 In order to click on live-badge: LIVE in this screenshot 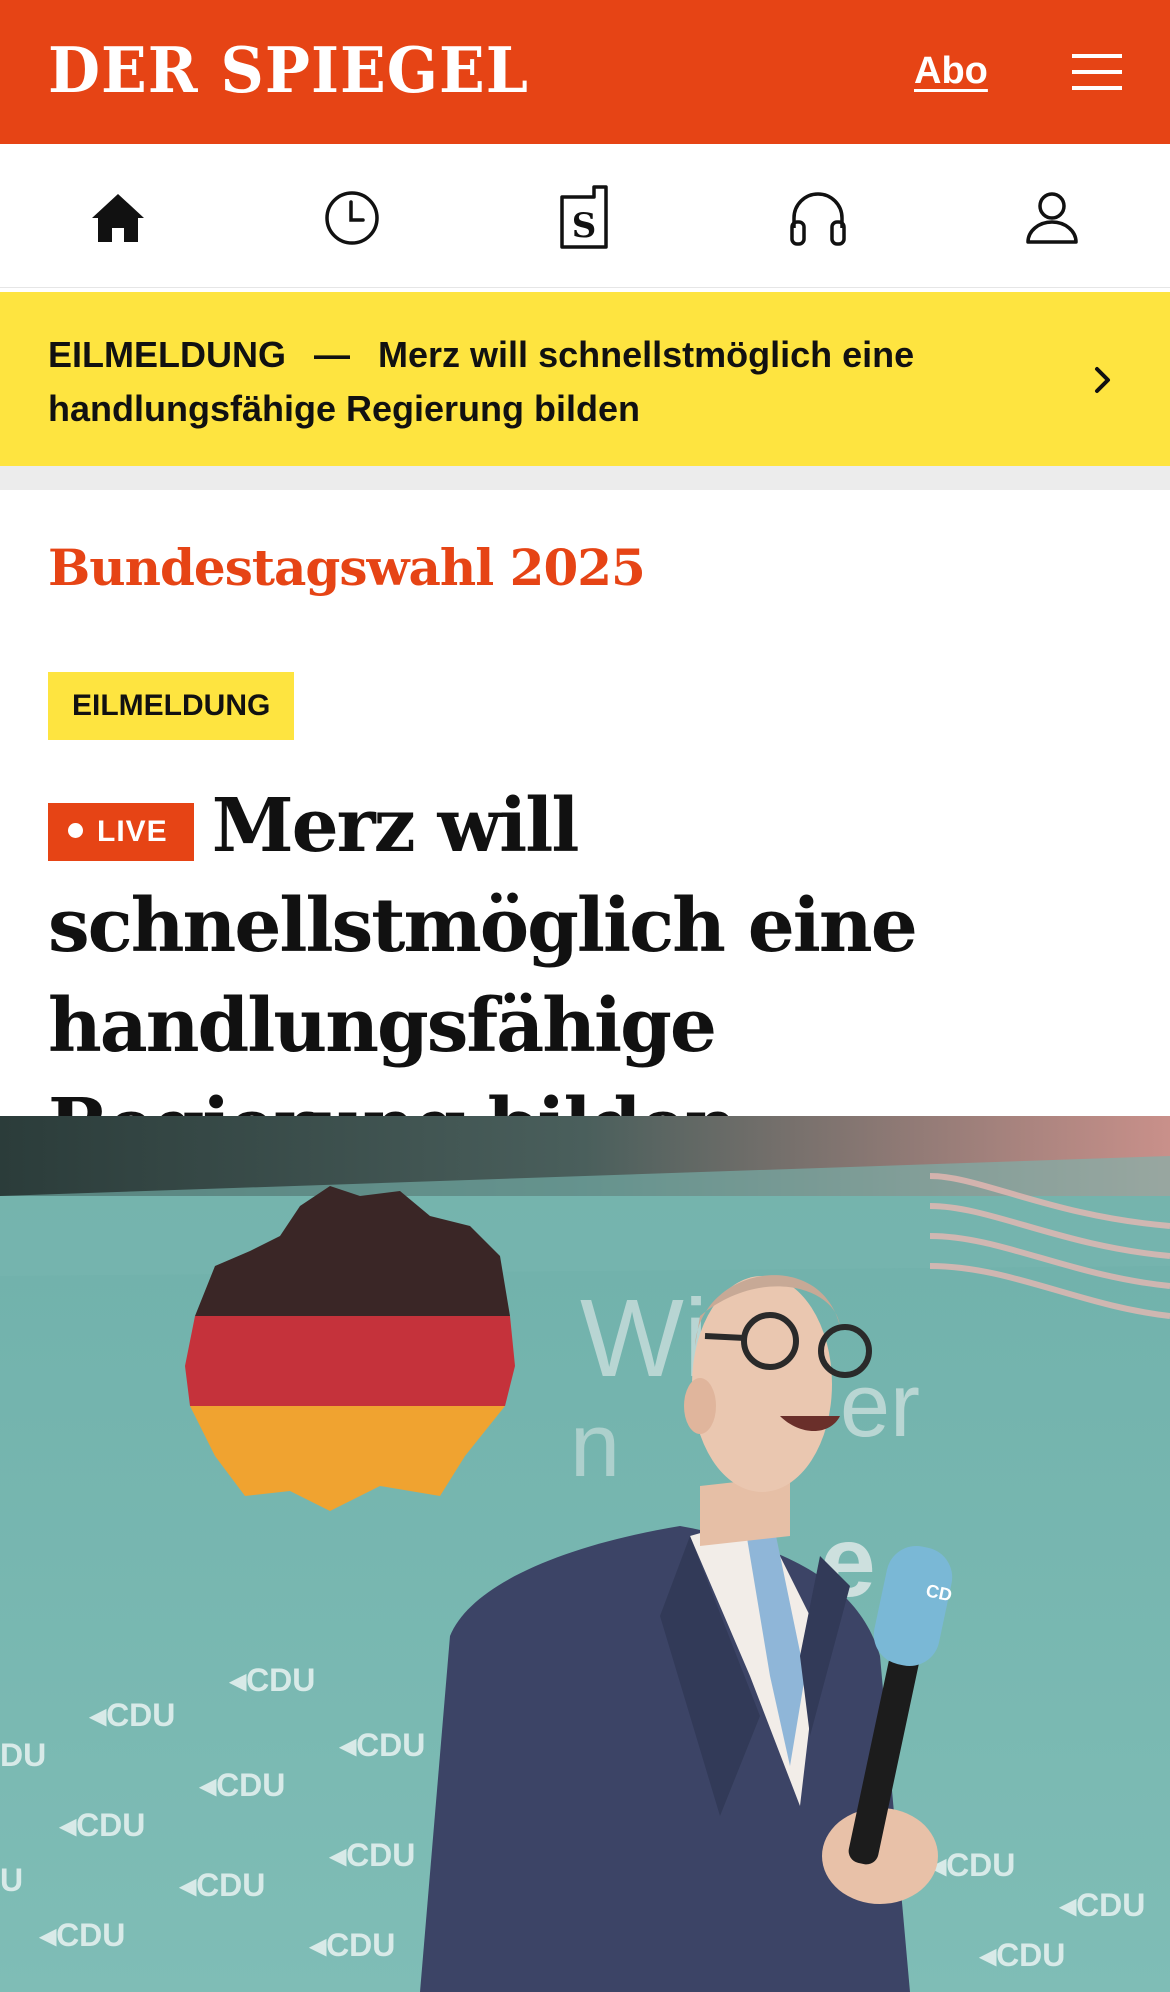, I will do `click(121, 832)`.